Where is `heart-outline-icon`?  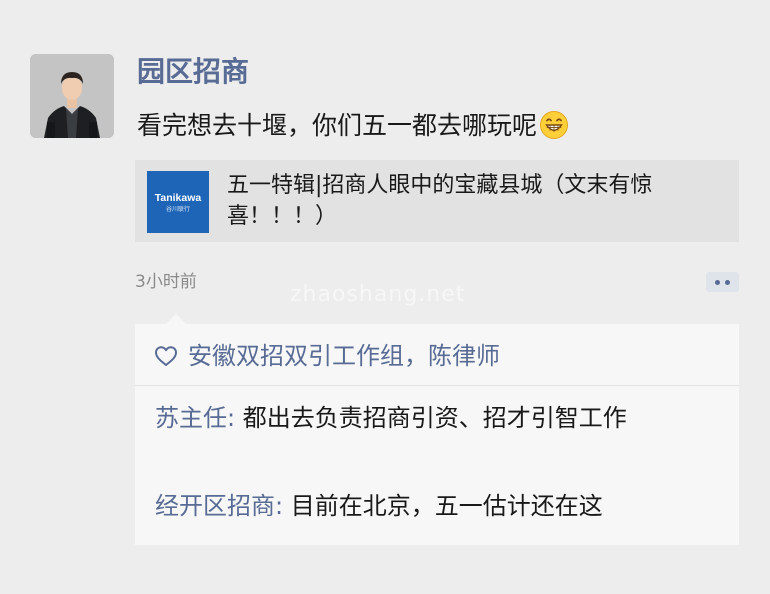
heart-outline-icon is located at coordinates (166, 356).